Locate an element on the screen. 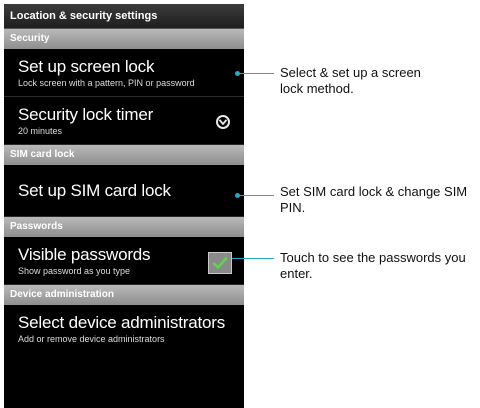 The height and width of the screenshot is (408, 480). setting-security-lock-timer: Security lock timer 20 minutes is located at coordinates (124, 121).